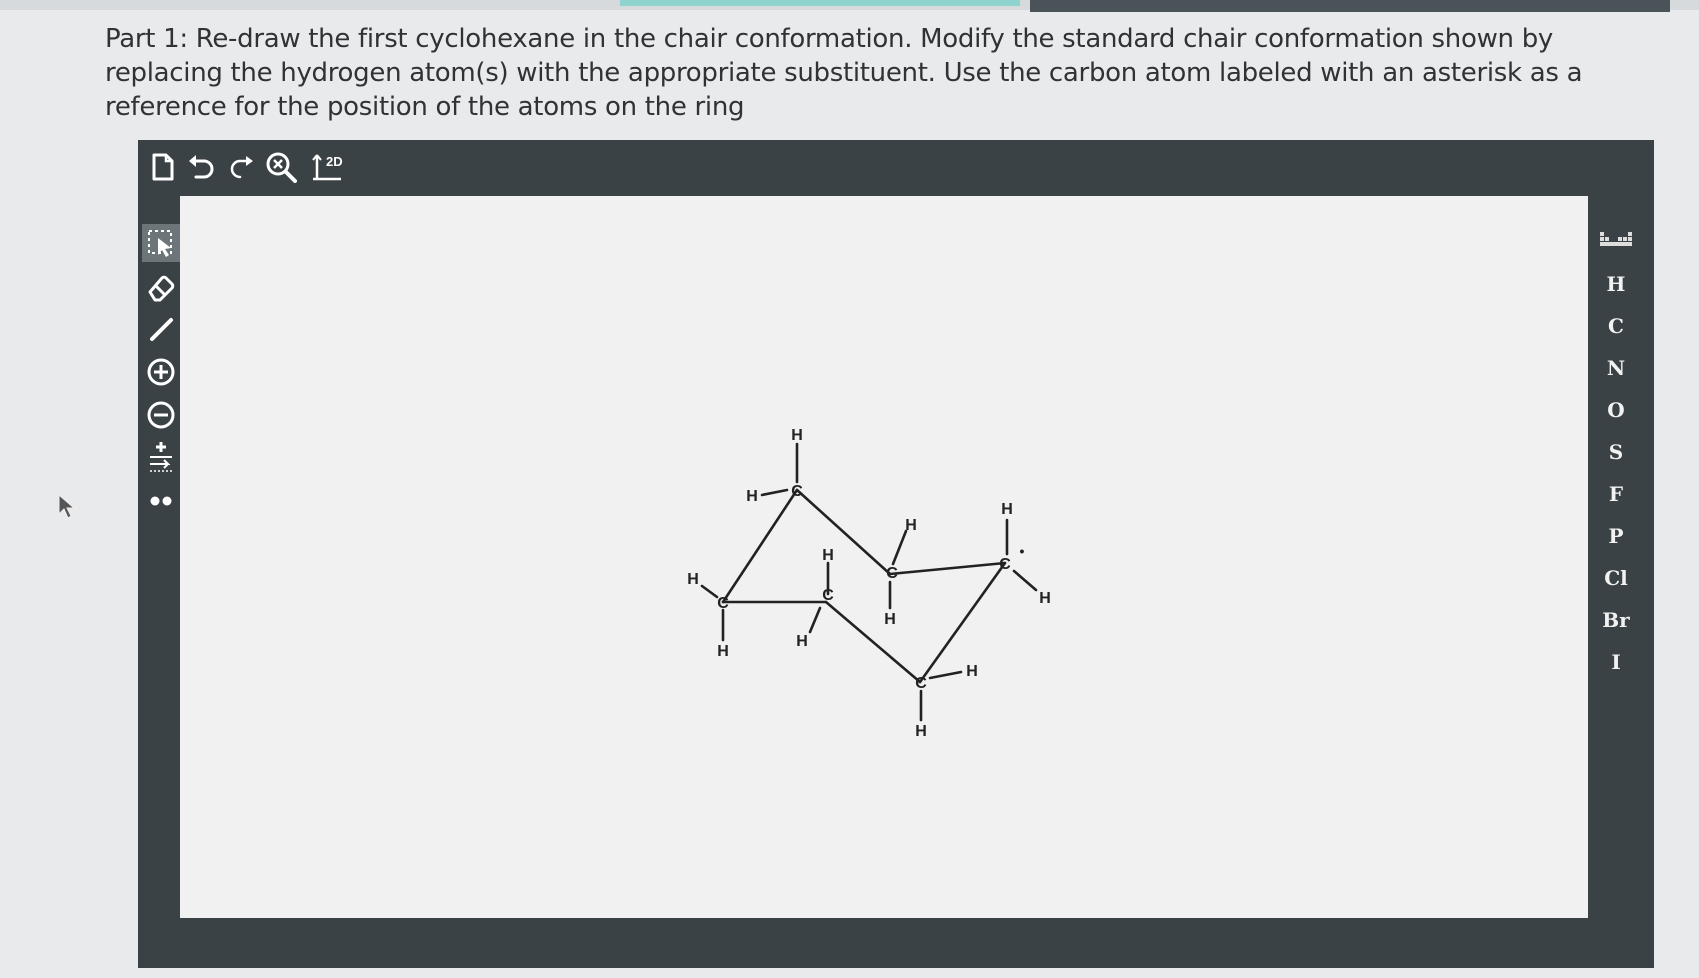  Describe the element at coordinates (161, 415) in the screenshot. I see `negative-charge-icon` at that location.